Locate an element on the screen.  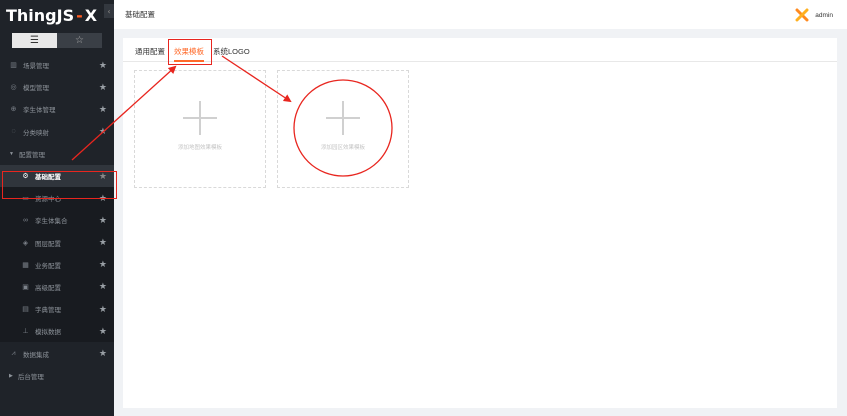
sidebar-item-label: 配置管理 is located at coordinates (31, 155).